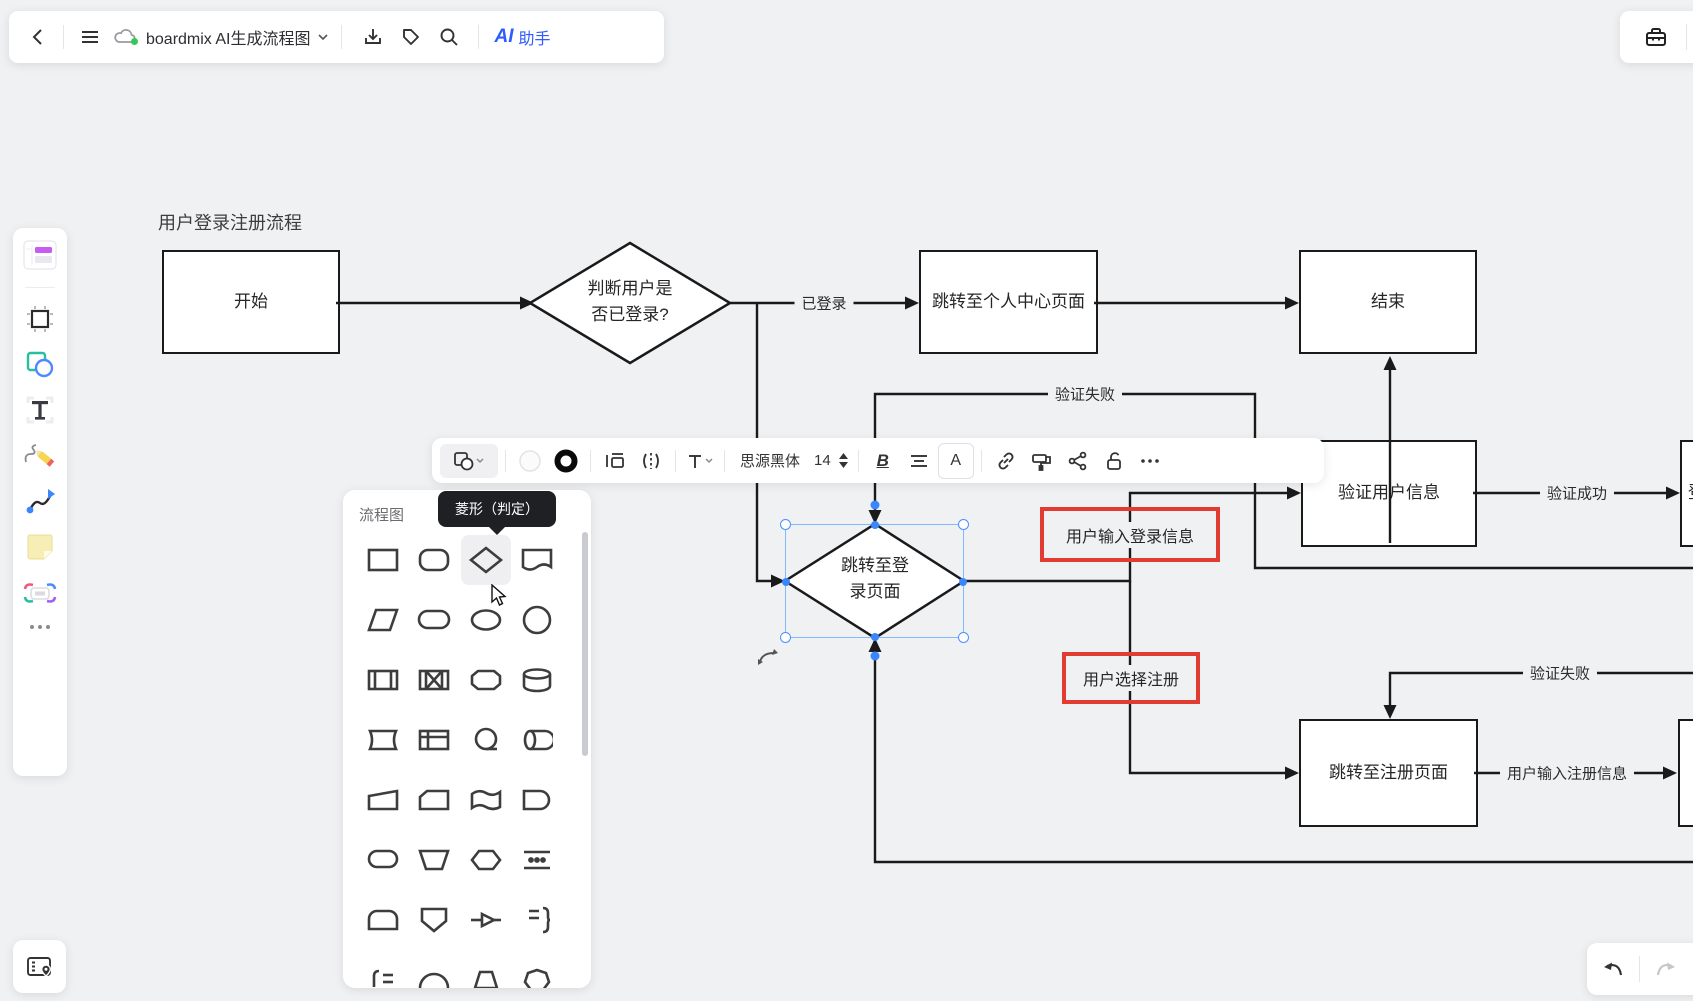 The image size is (1693, 1001). What do you see at coordinates (1150, 461) in the screenshot?
I see `more-button` at bounding box center [1150, 461].